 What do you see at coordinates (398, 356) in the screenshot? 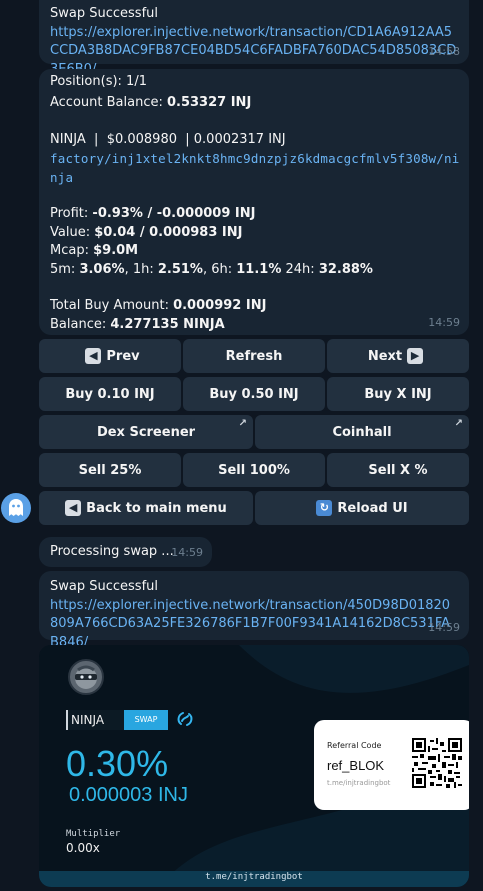
I see `next-button: Next ▶` at bounding box center [398, 356].